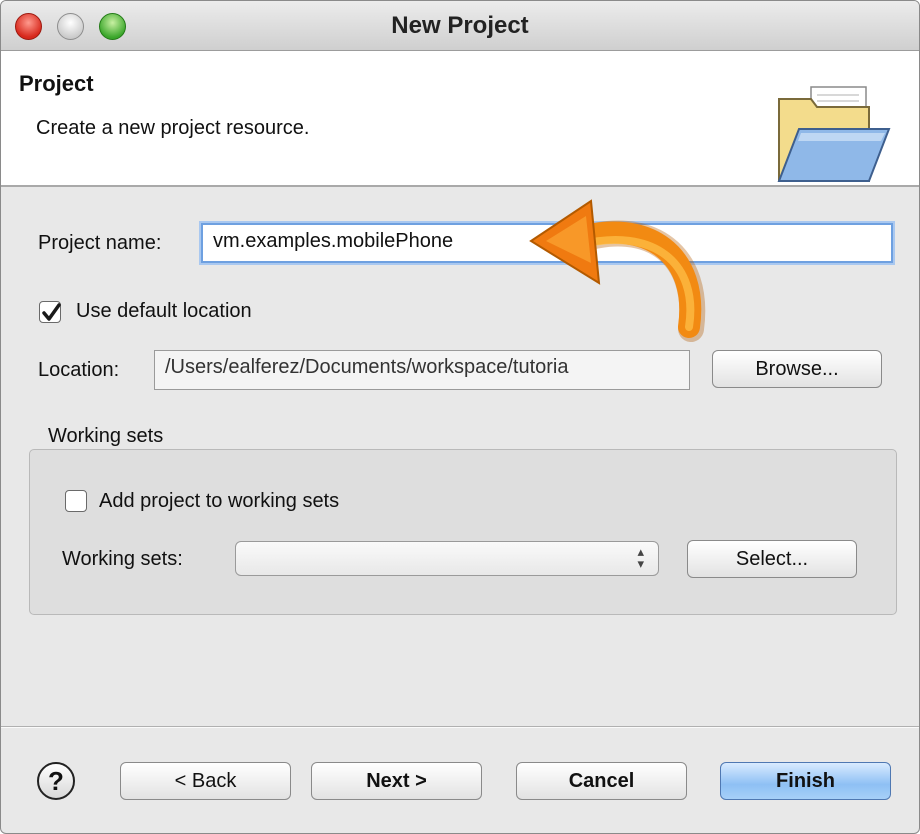 Image resolution: width=920 pixels, height=834 pixels. I want to click on title-bar: New Project, so click(460, 26).